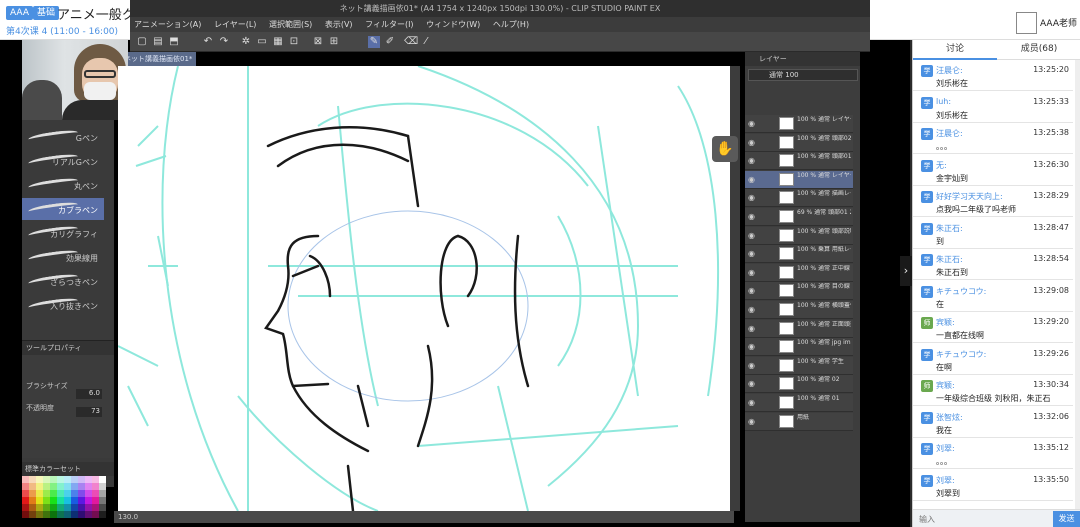  Describe the element at coordinates (799, 198) in the screenshot. I see `layer-row: ◉ 100 % 通常 描画レイヤー 2` at that location.